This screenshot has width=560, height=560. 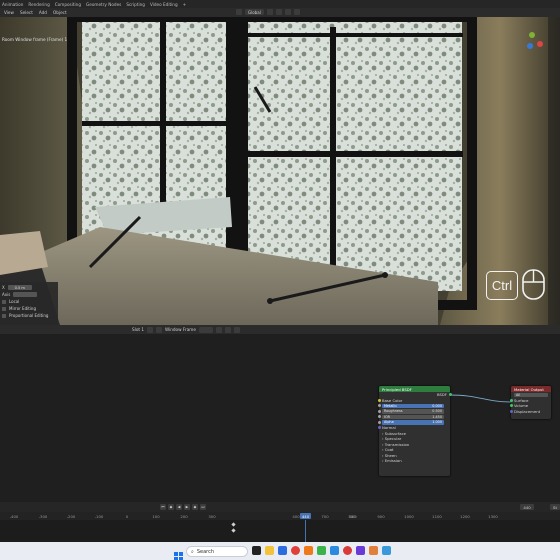 I want to click on viewport-sidebar, so click(x=554, y=171).